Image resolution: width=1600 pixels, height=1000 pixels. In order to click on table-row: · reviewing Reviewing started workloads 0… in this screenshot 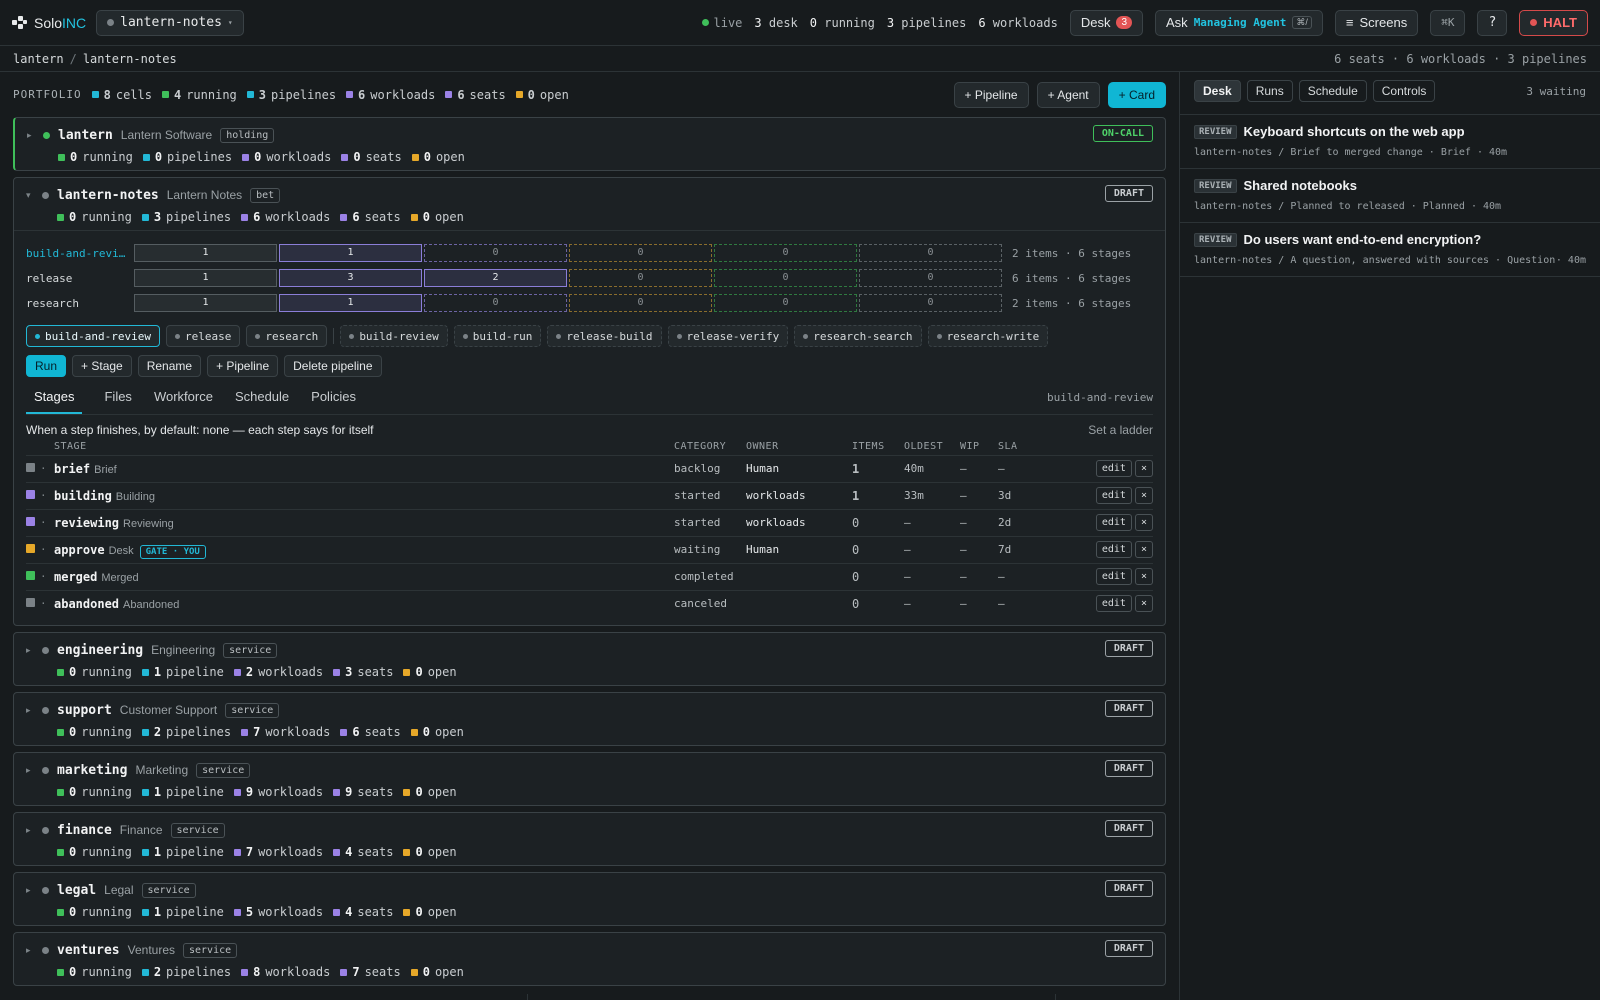, I will do `click(589, 522)`.